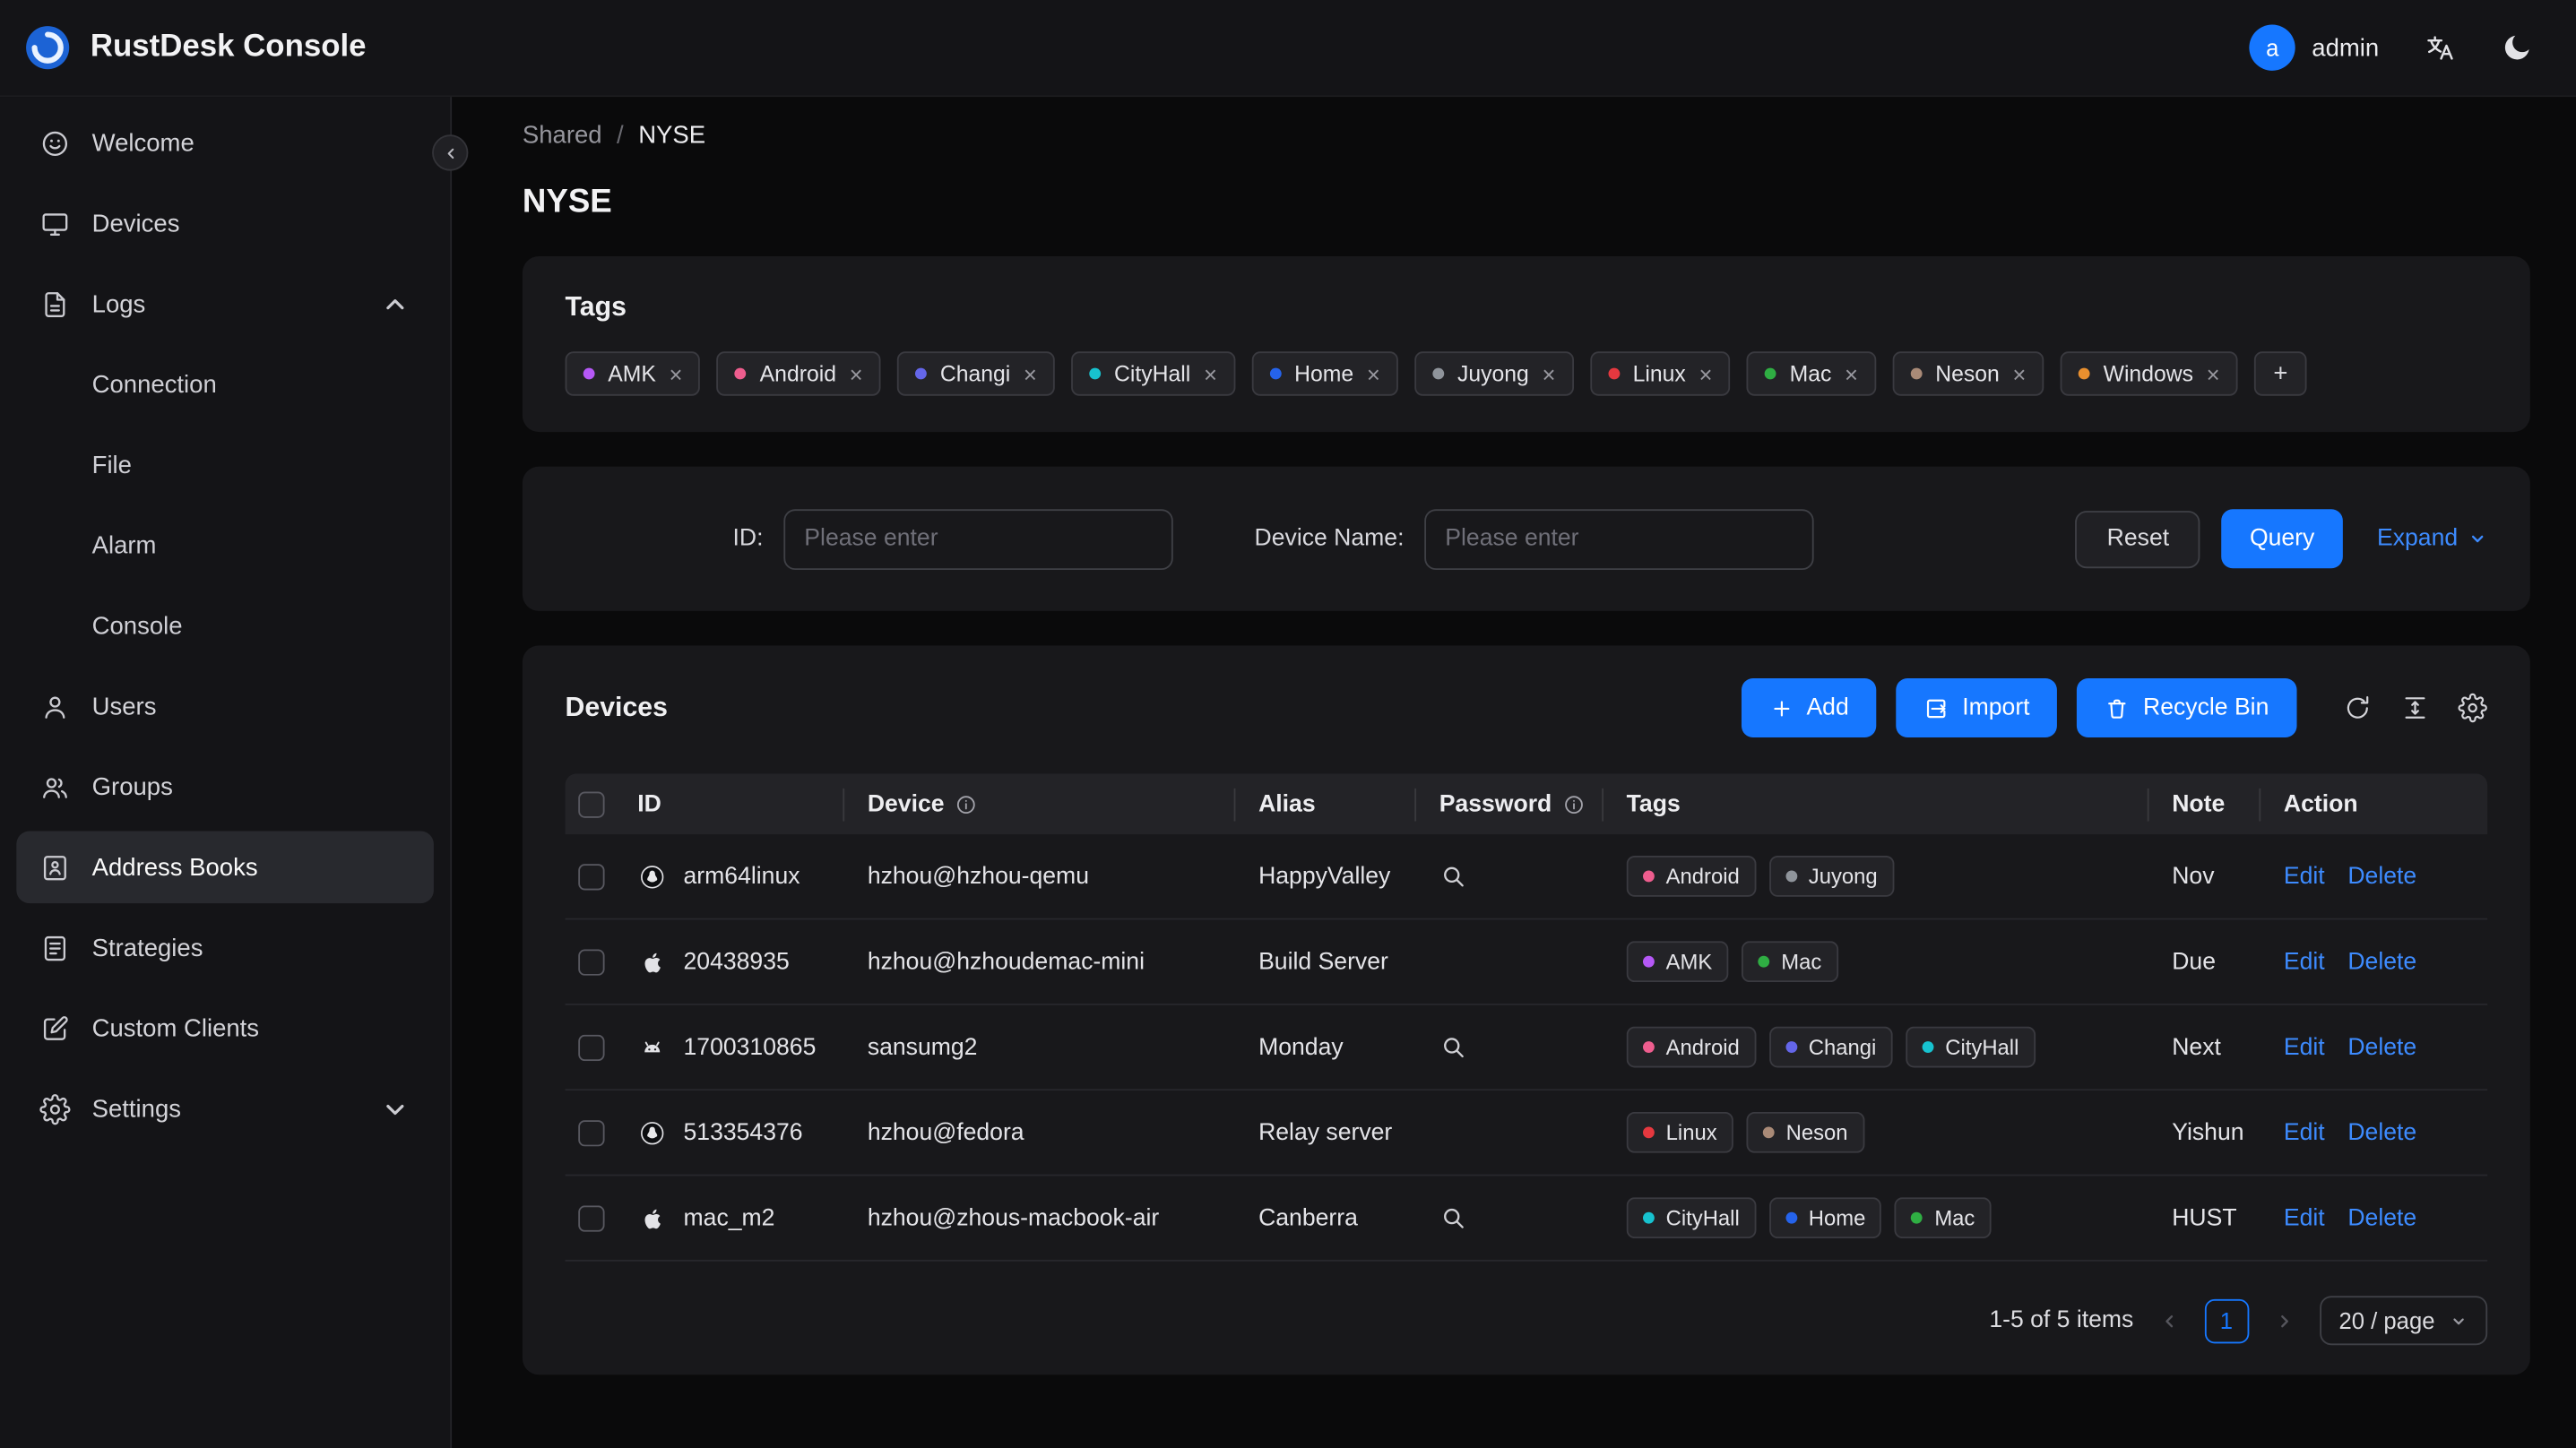  I want to click on device-id: 20438935, so click(736, 962).